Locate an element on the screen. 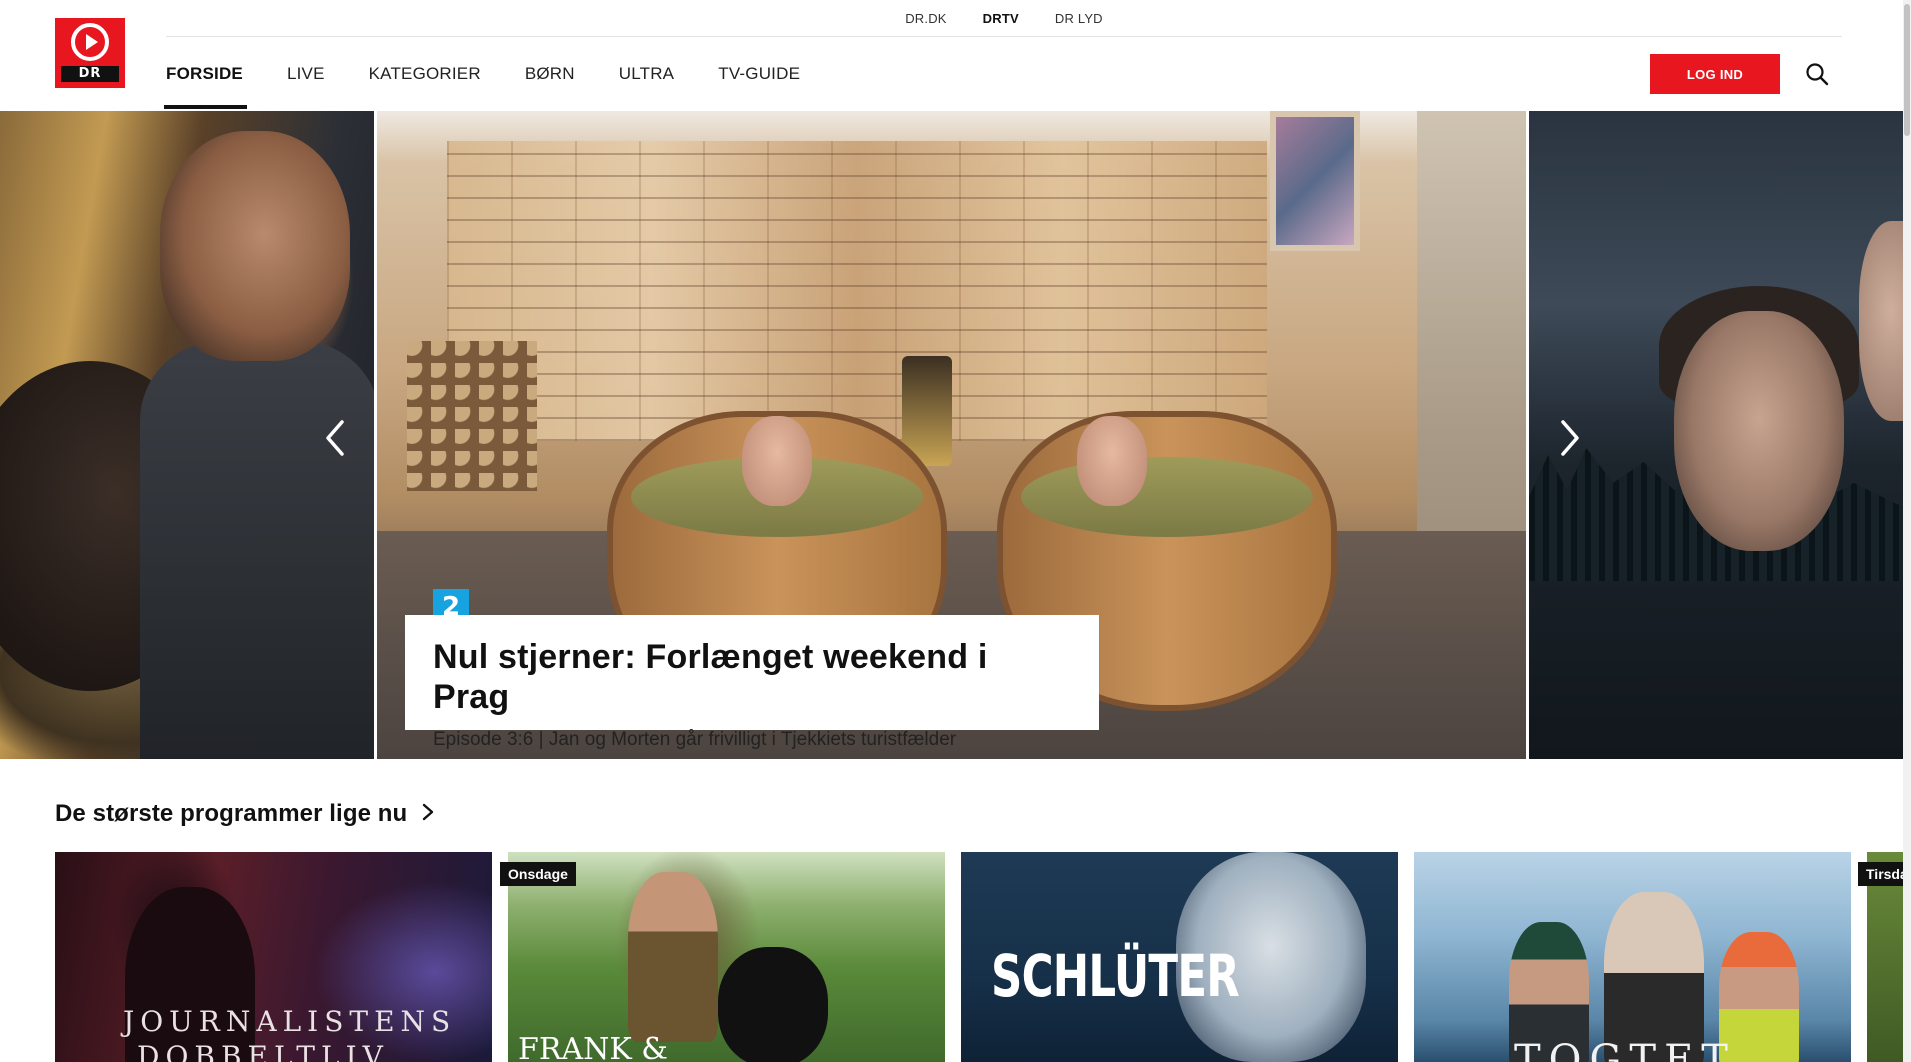 This screenshot has height=1062, width=1911. card-art-title: TOGTET is located at coordinates (1625, 1049).